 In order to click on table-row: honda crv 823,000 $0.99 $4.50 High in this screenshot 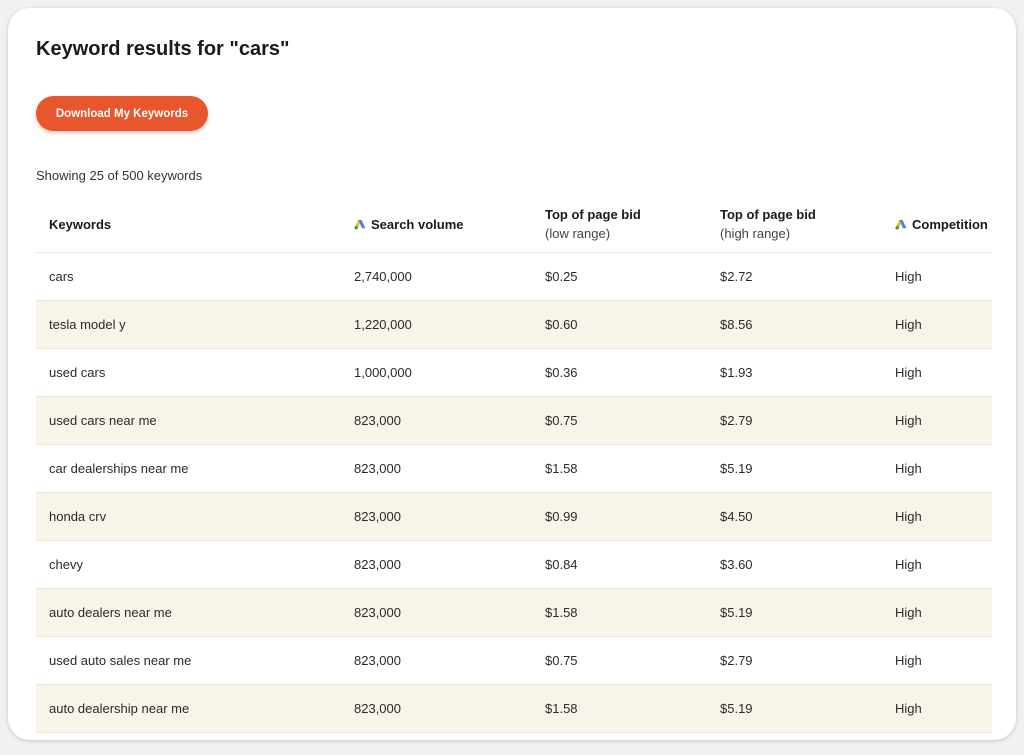, I will do `click(514, 516)`.